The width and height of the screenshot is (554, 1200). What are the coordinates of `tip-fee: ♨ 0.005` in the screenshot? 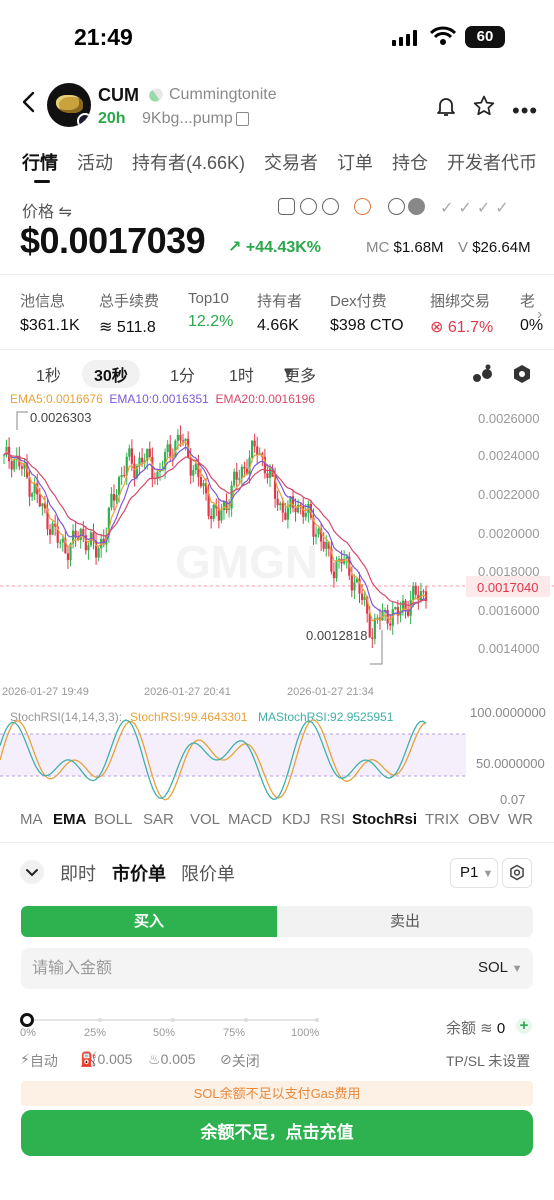 It's located at (172, 1059).